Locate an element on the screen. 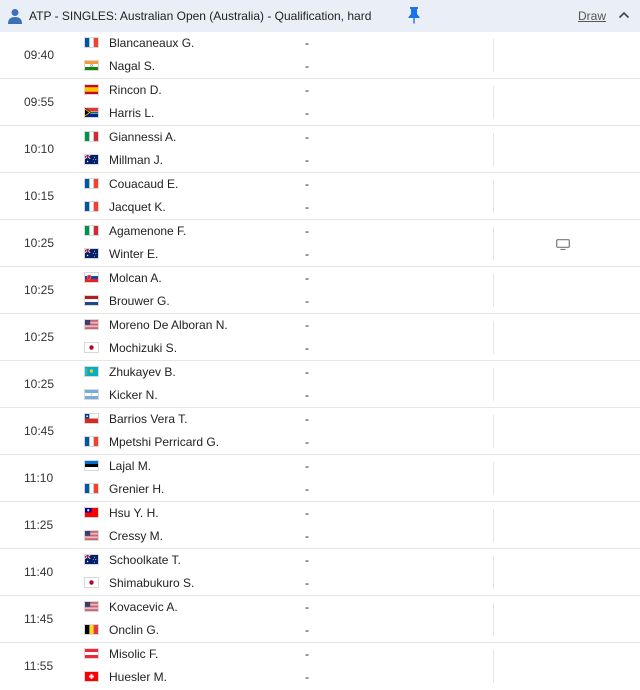 Image resolution: width=640 pixels, height=690 pixels. flag-nl-icon is located at coordinates (91, 300).